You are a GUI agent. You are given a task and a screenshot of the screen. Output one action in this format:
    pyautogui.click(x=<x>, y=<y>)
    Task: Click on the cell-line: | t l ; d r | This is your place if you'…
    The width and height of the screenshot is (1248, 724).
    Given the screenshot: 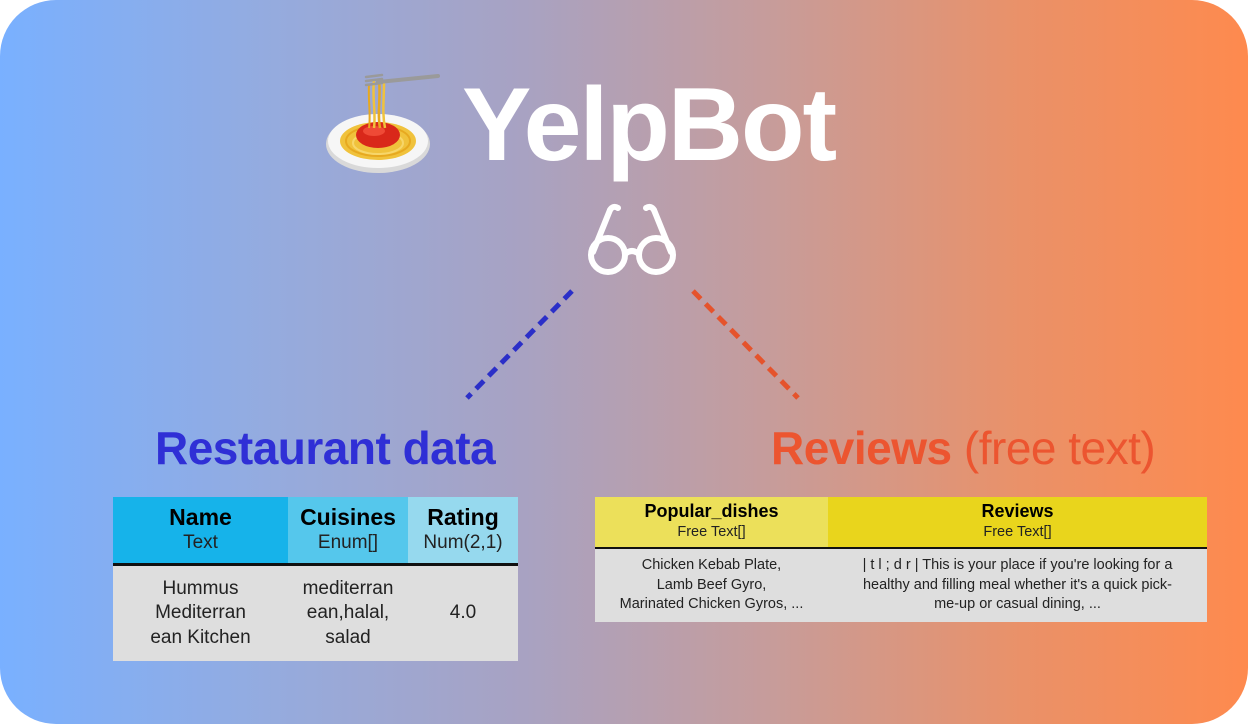 What is the action you would take?
    pyautogui.click(x=1017, y=565)
    